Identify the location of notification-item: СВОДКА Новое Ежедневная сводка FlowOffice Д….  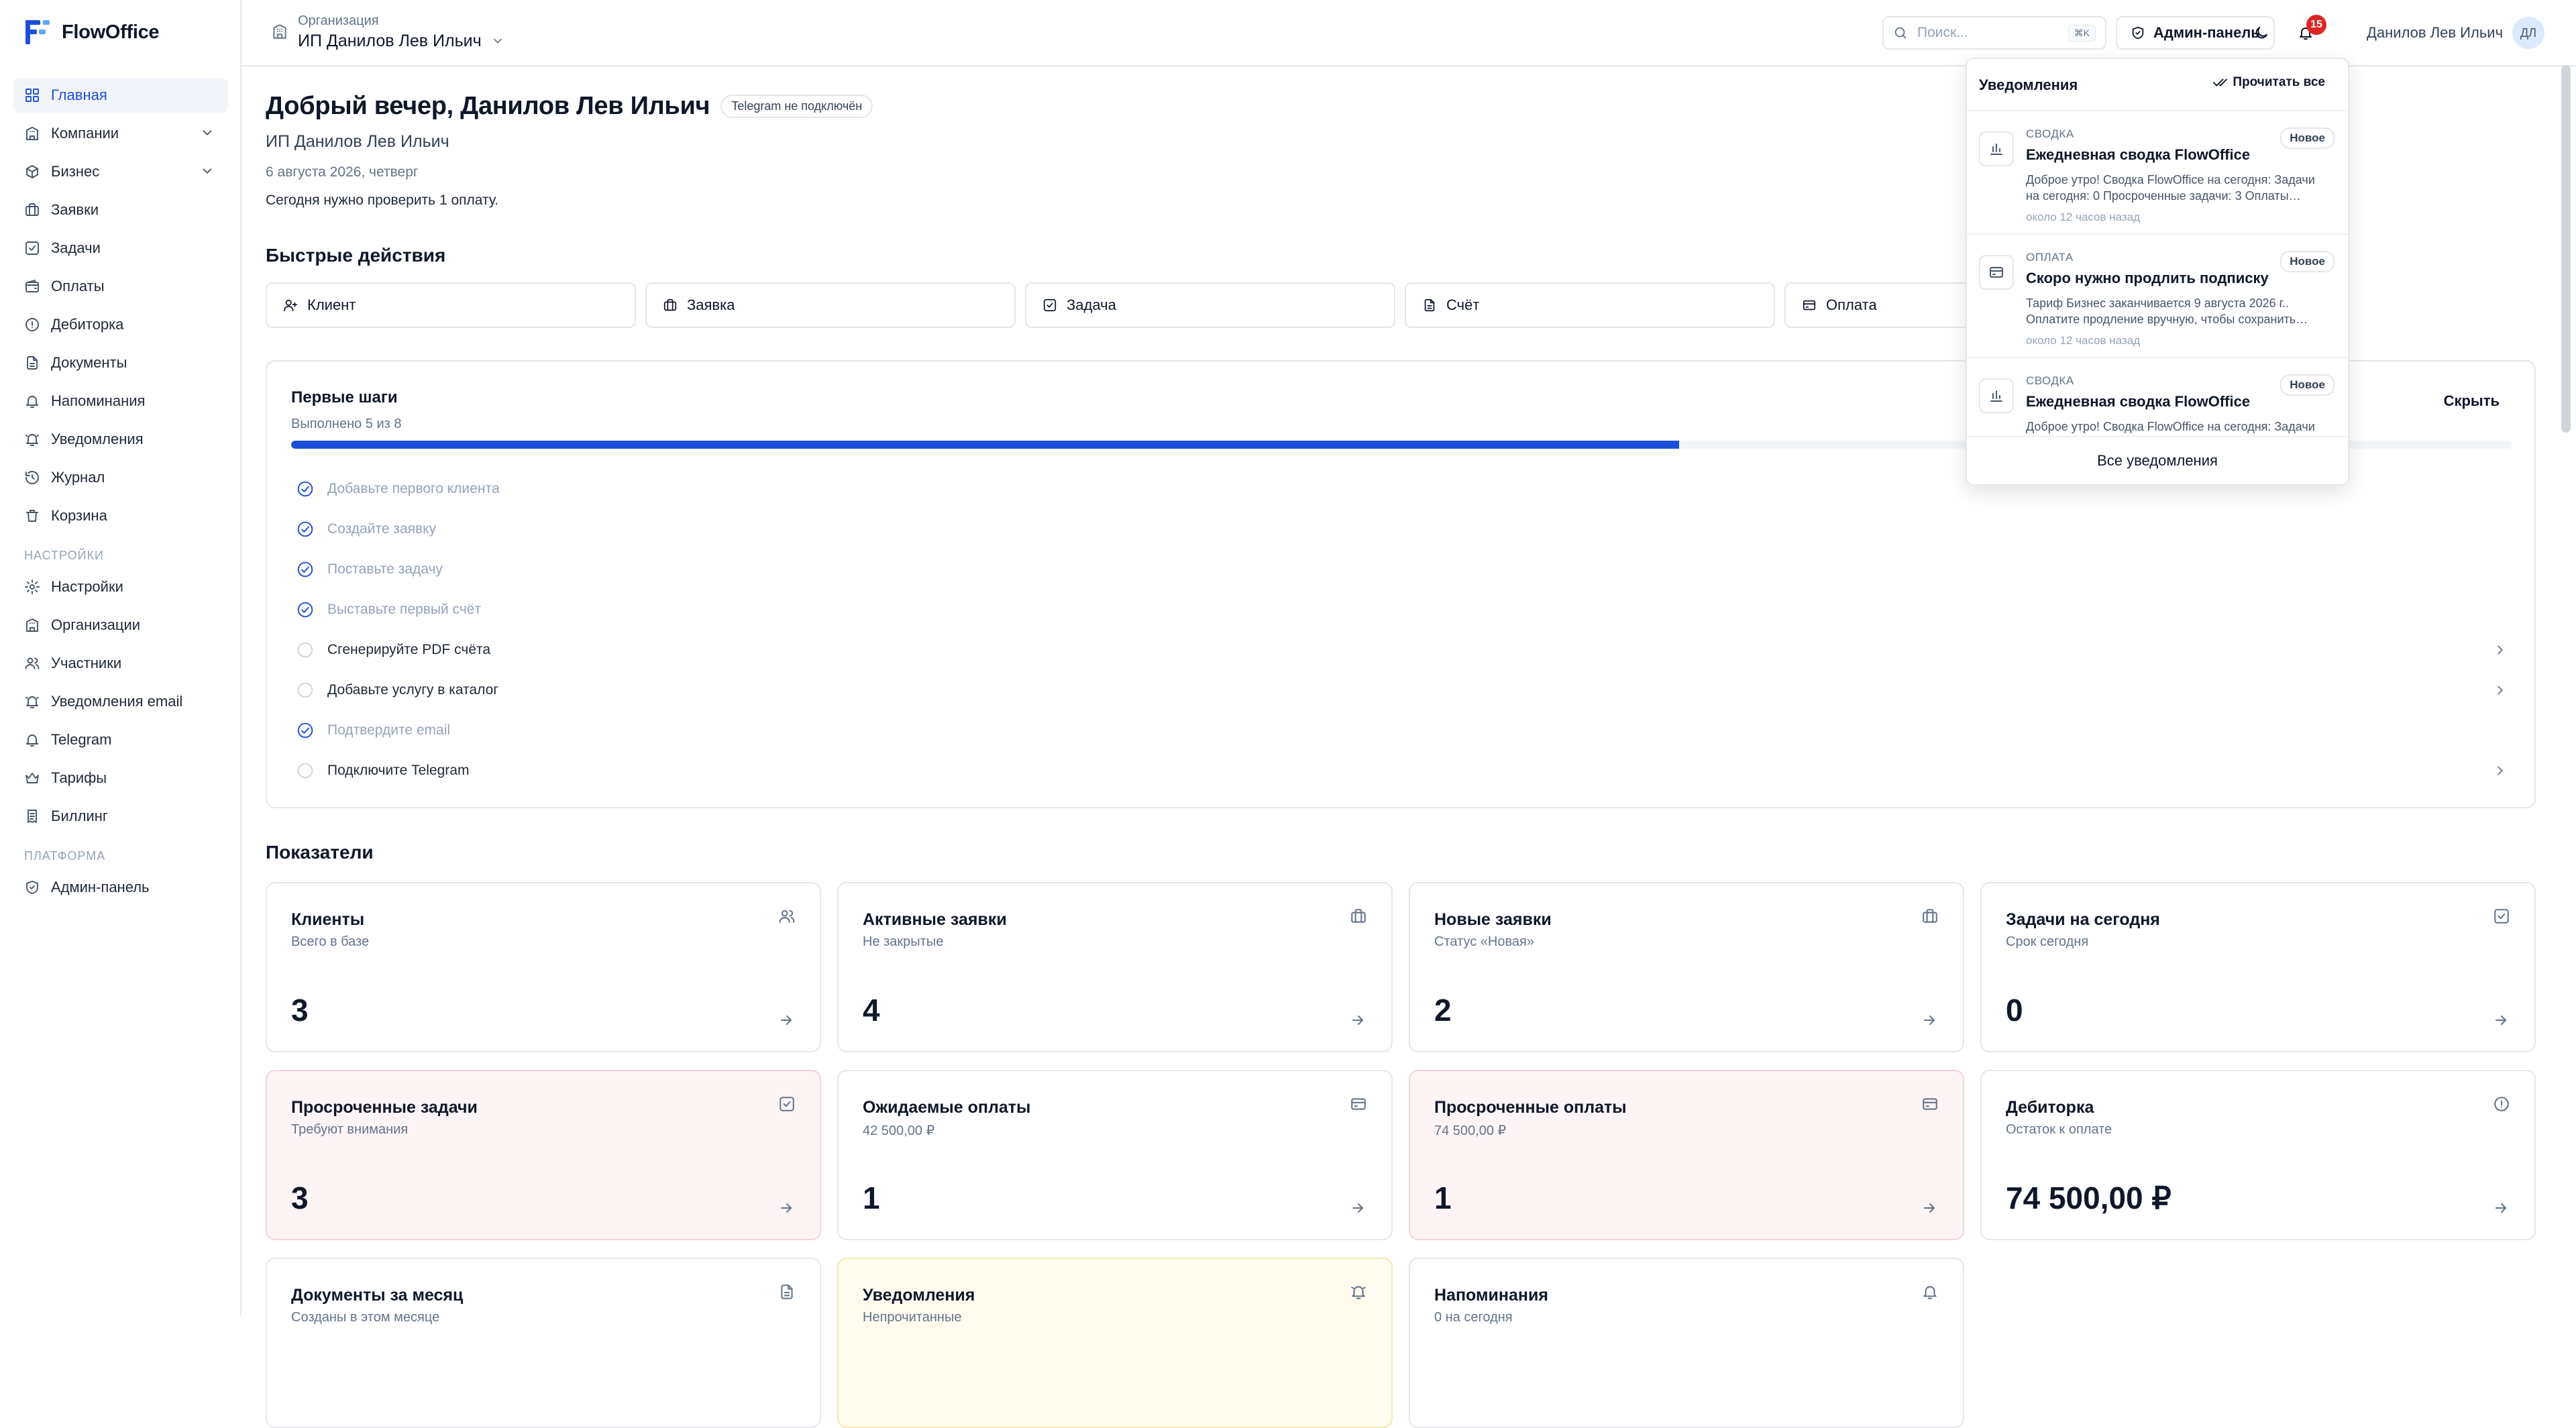
(2157, 173).